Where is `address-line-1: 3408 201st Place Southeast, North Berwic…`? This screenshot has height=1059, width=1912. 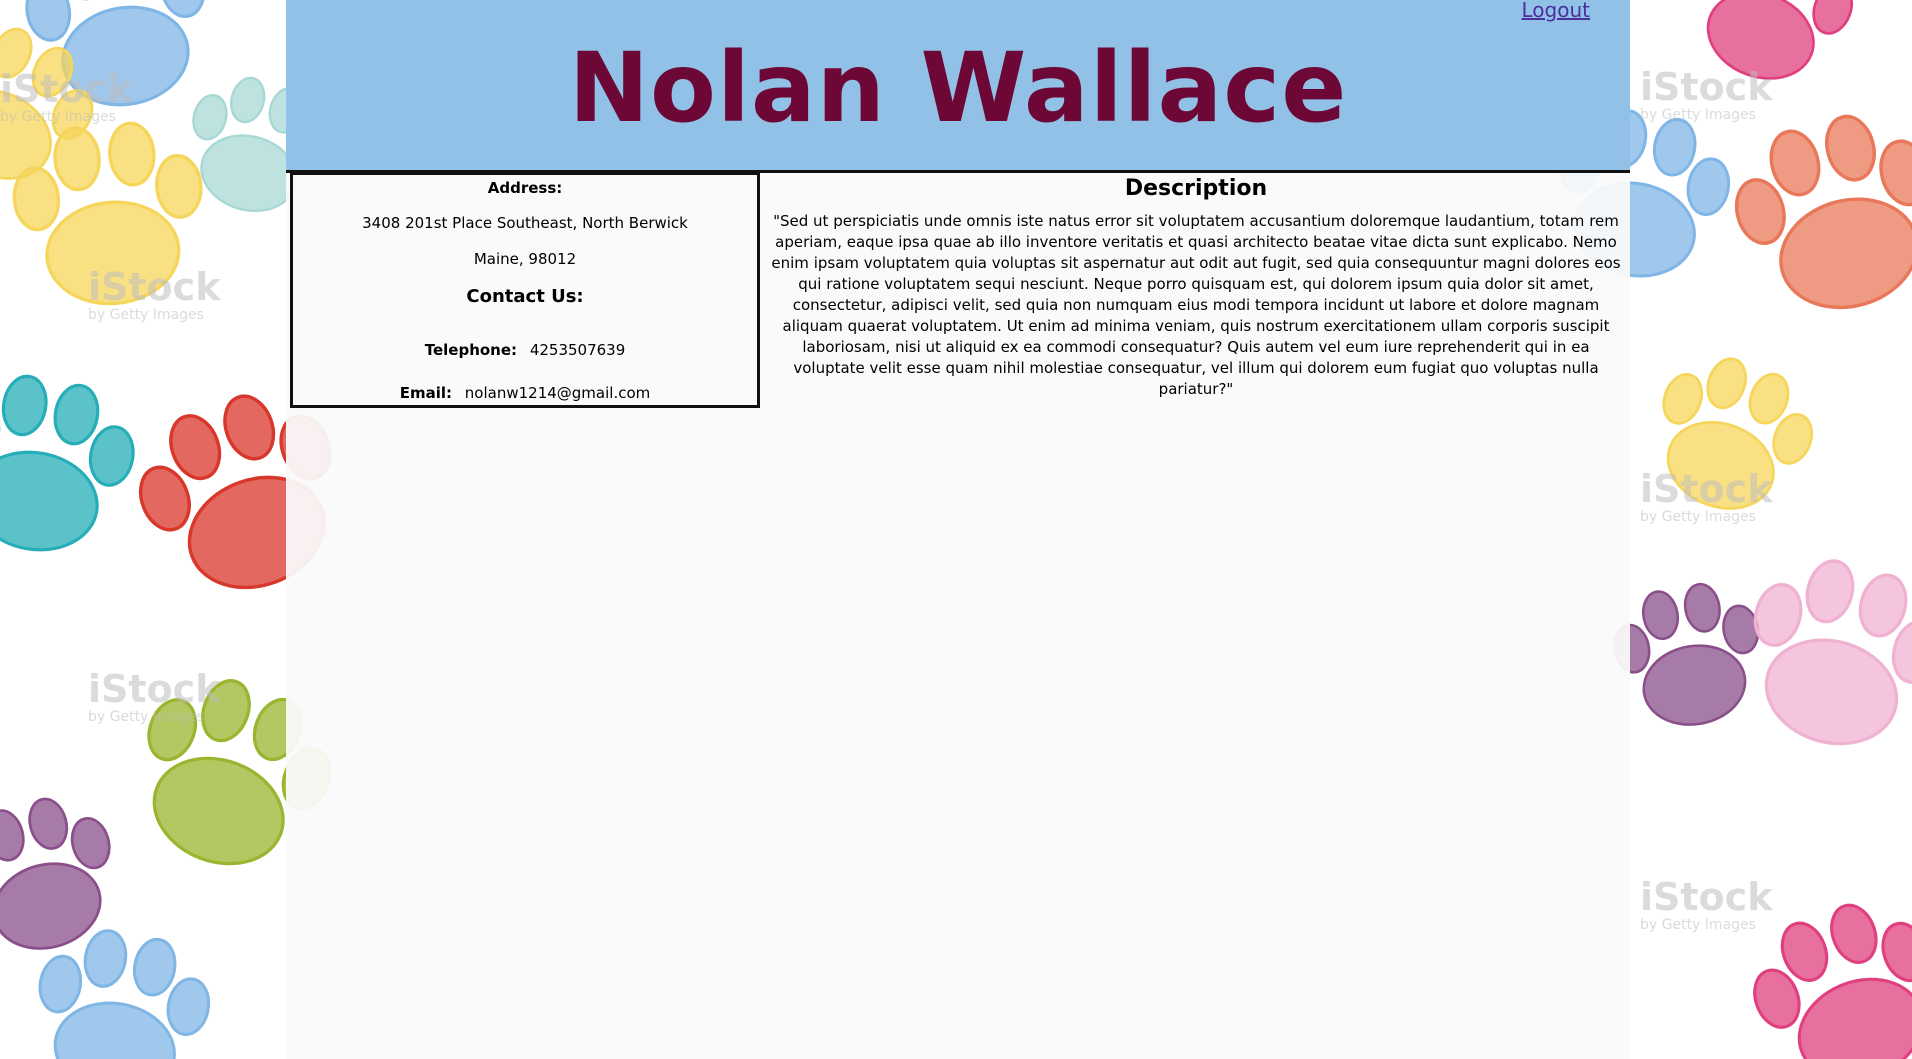
address-line-1: 3408 201st Place Southeast, North Berwic… is located at coordinates (525, 223).